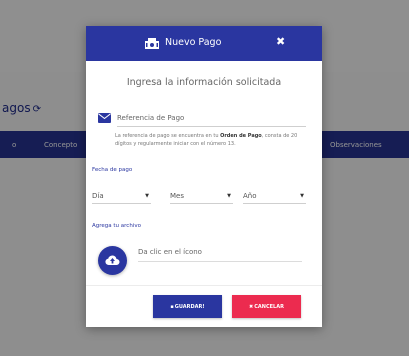 This screenshot has height=356, width=409. I want to click on reference-help-before: La referencia de pago se encuentra en tu, so click(168, 136).